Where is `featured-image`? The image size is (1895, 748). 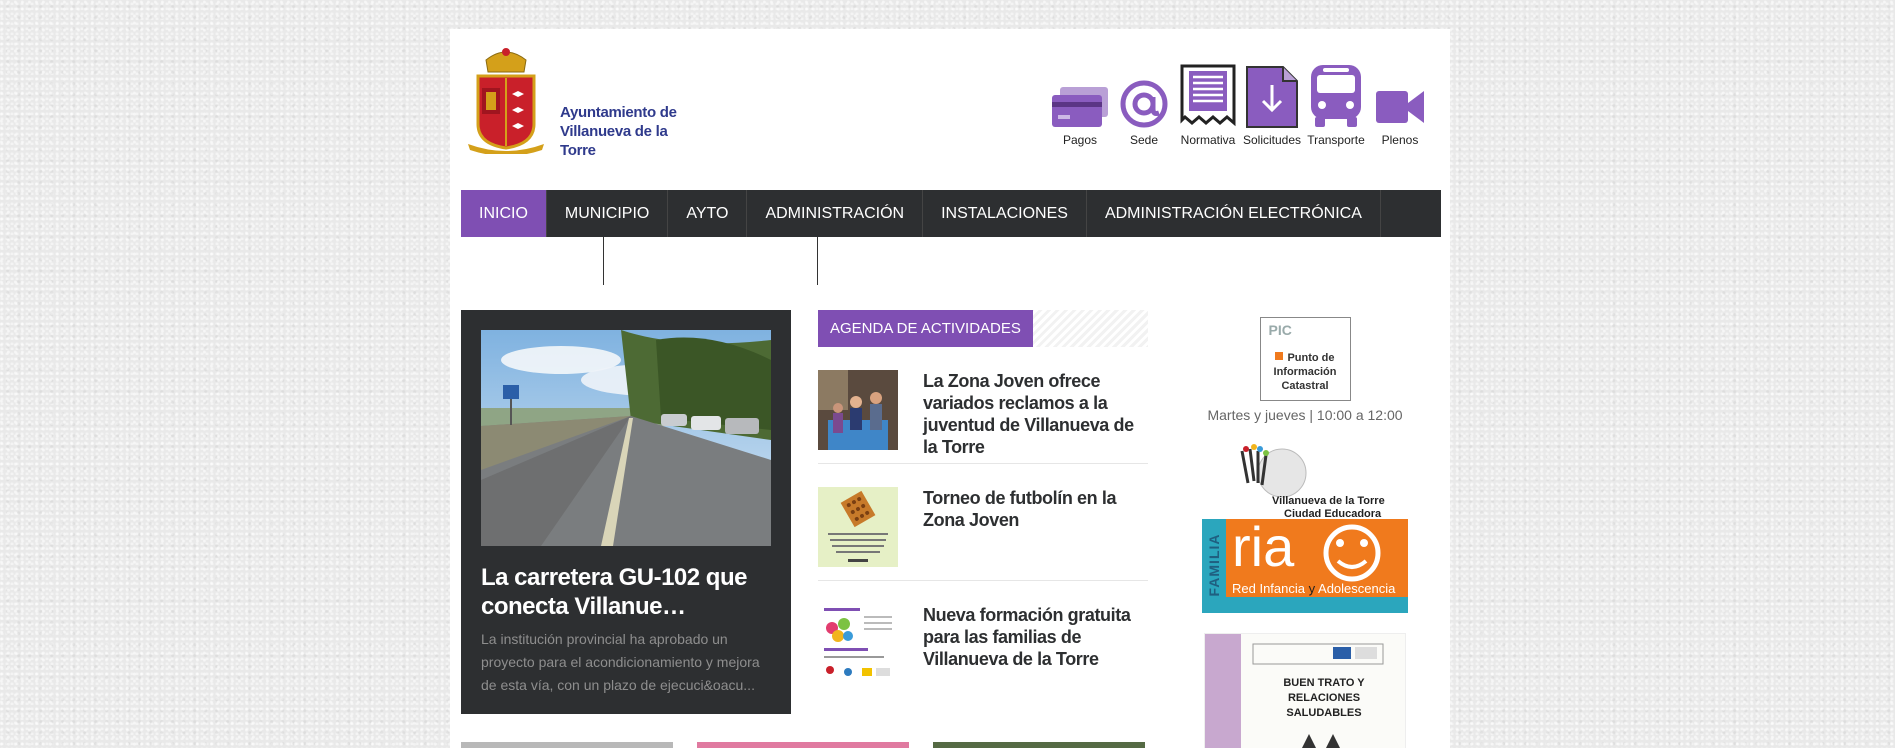
featured-image is located at coordinates (626, 438).